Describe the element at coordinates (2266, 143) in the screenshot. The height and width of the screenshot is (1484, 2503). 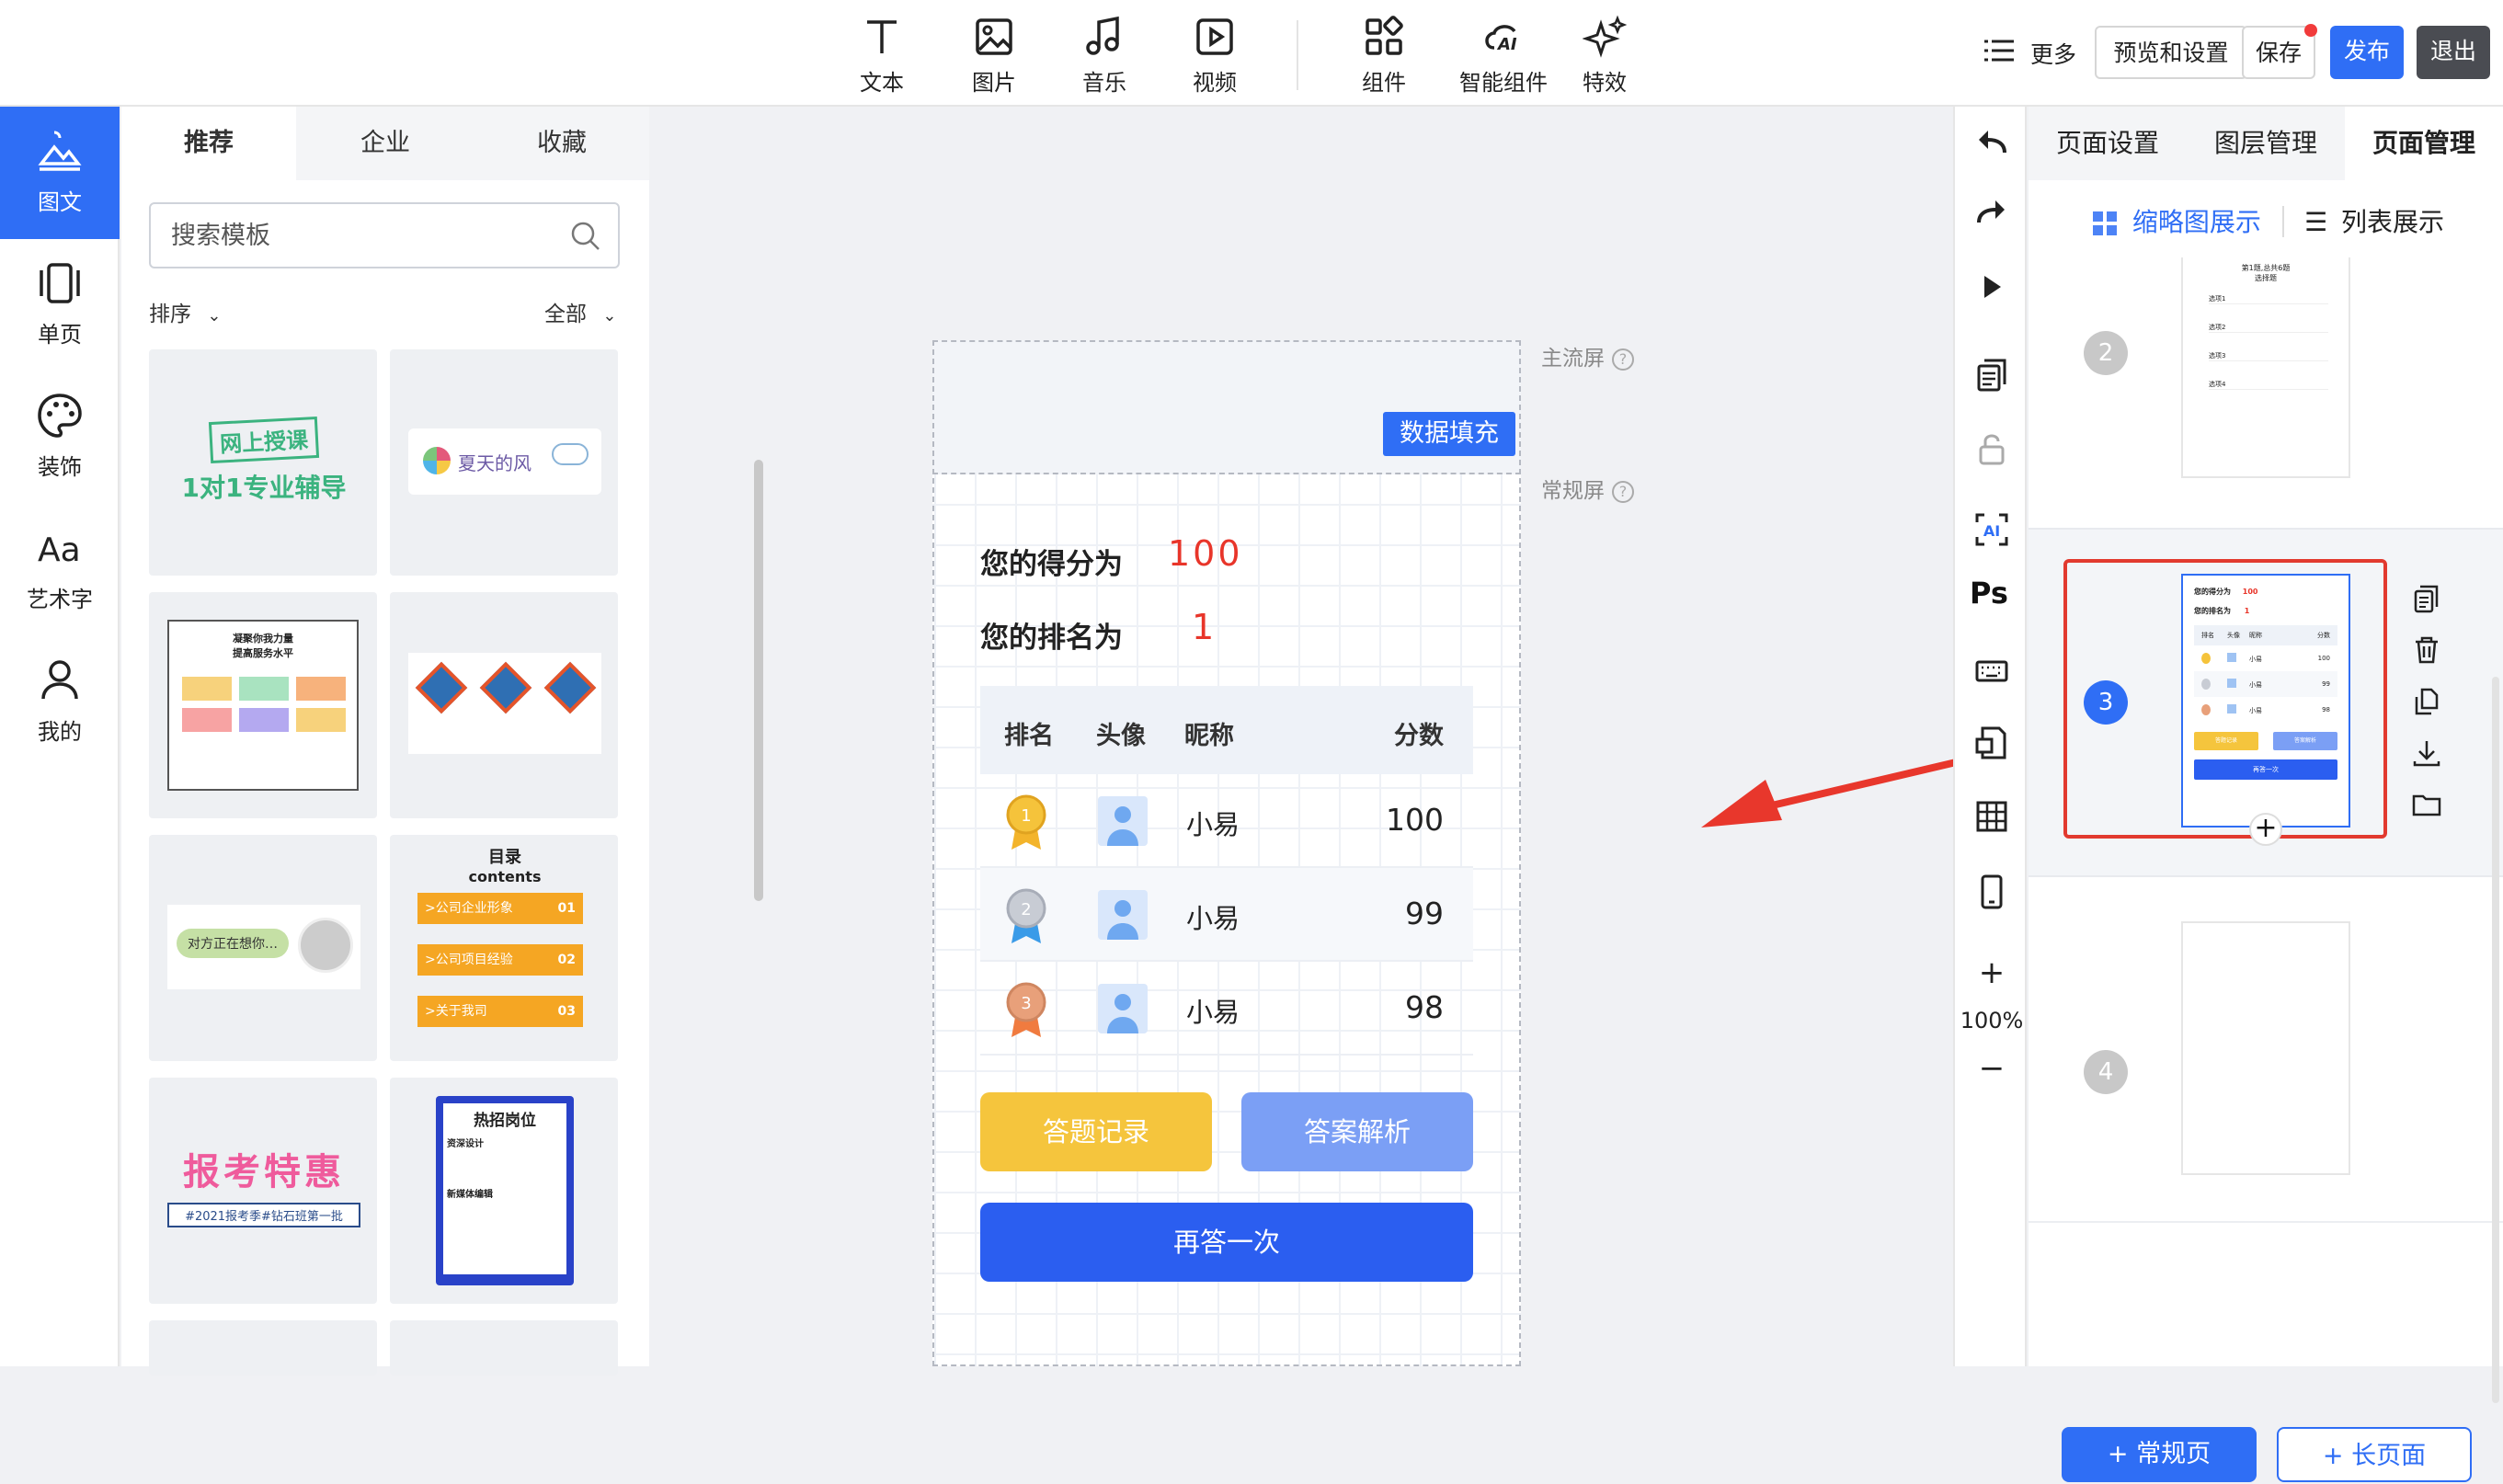
I see `tab-layer-management: 图层管理` at that location.